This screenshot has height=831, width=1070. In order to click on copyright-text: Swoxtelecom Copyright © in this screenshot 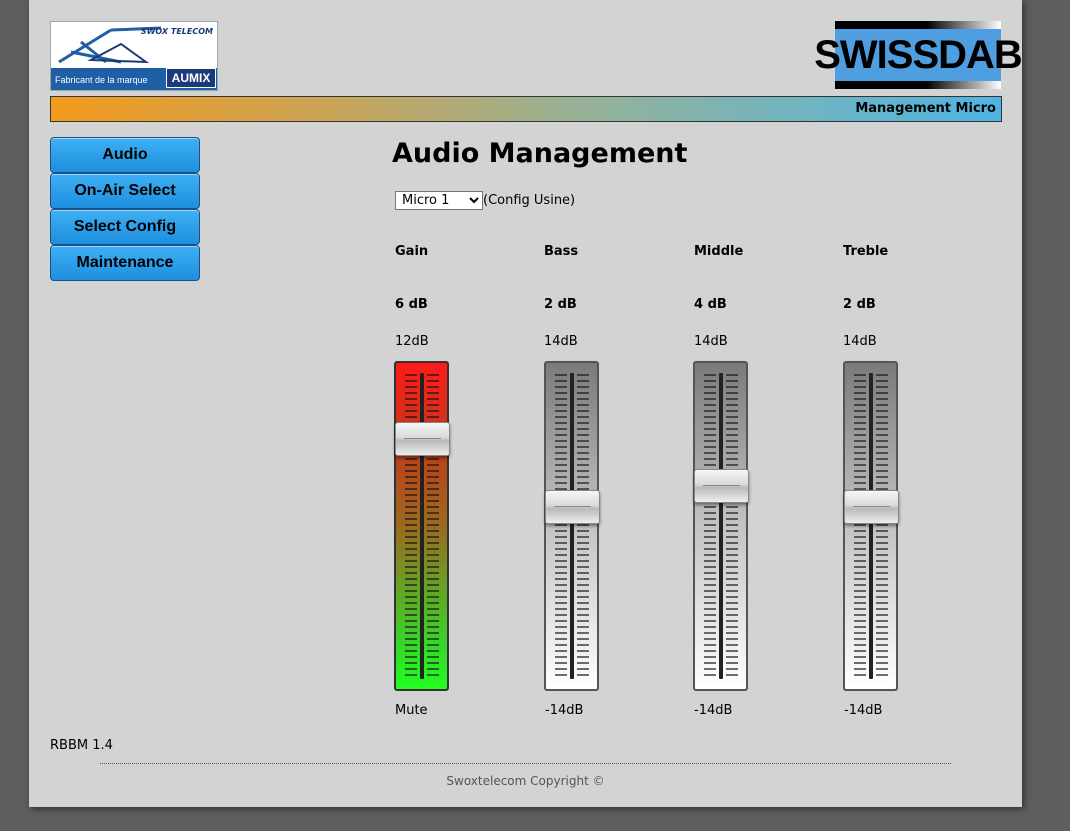, I will do `click(525, 781)`.